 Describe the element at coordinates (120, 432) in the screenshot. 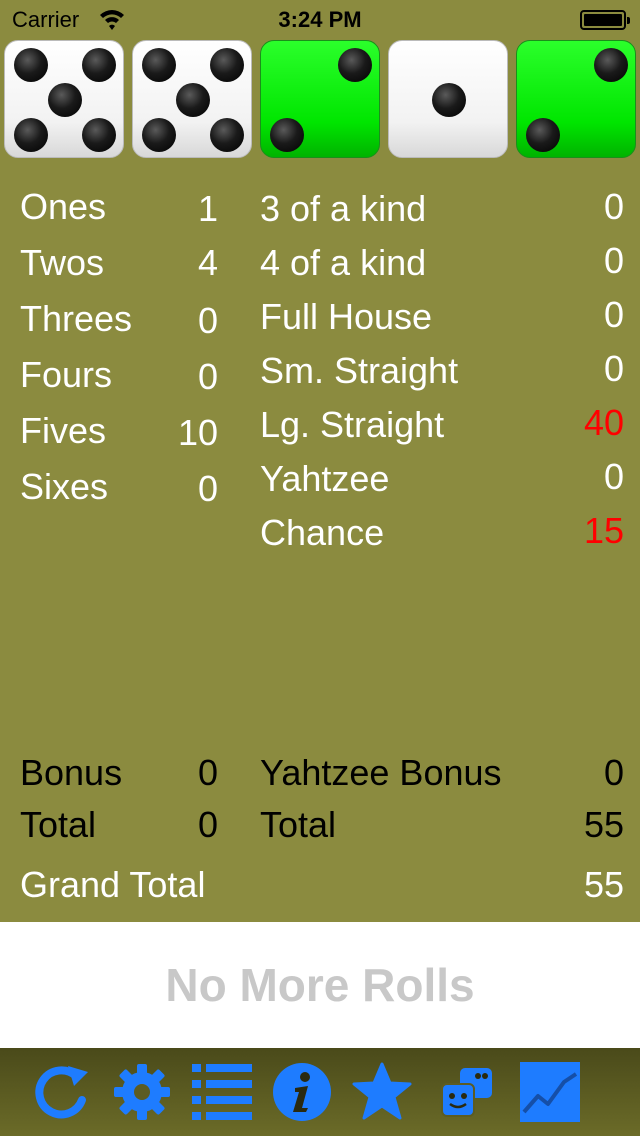

I see `score-row-fives: Fives 10` at that location.